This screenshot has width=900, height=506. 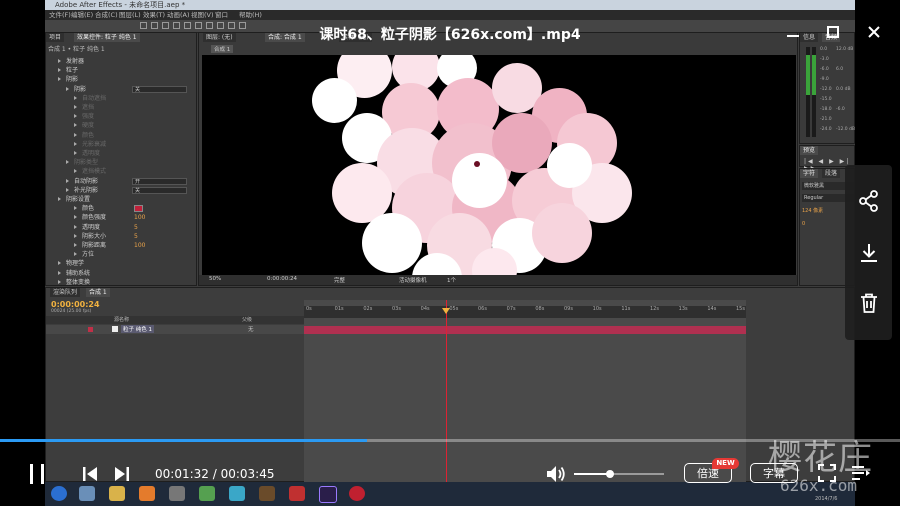 What do you see at coordinates (221, 15) in the screenshot?
I see `ae-menu-window: 窗口` at bounding box center [221, 15].